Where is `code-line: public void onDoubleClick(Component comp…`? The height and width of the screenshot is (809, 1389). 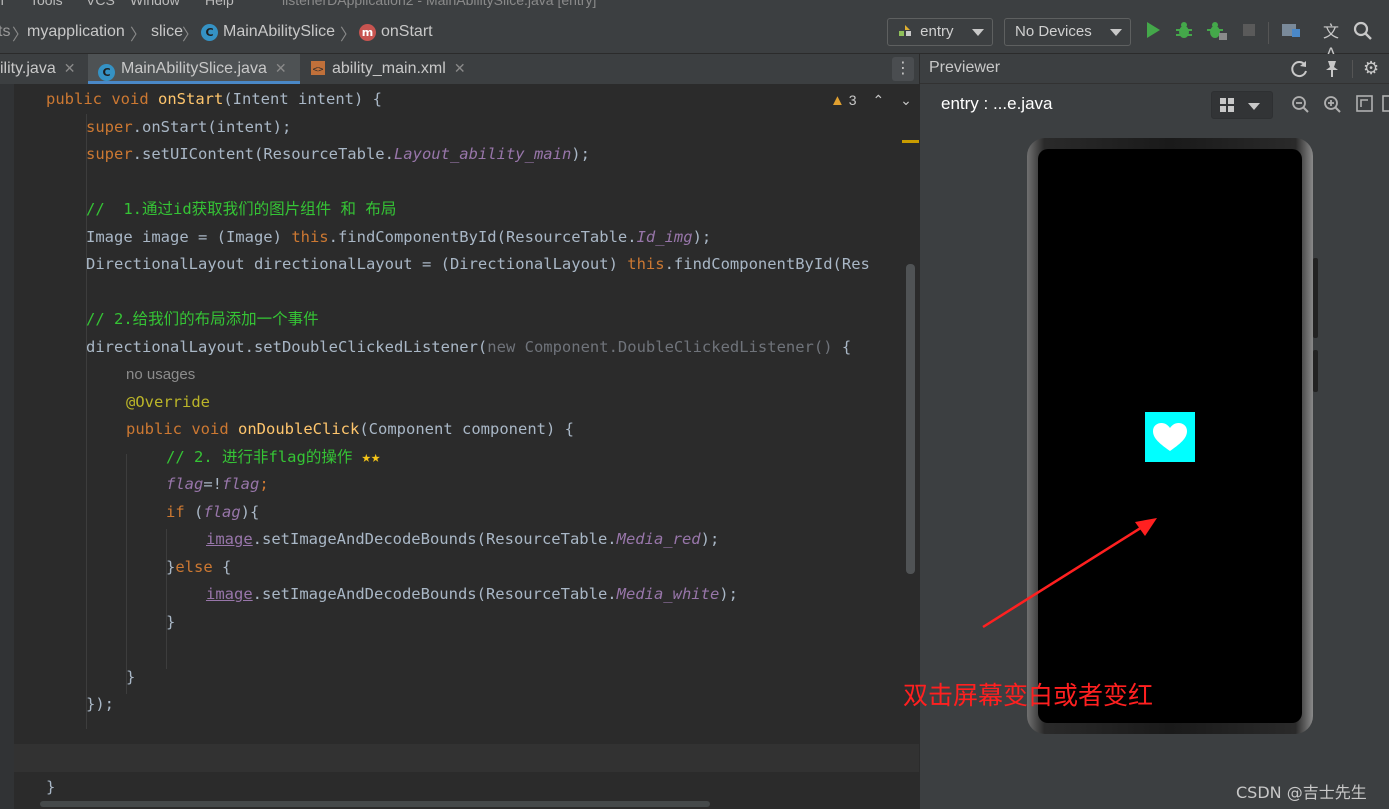 code-line: public void onDoubleClick(Component comp… is located at coordinates (350, 429).